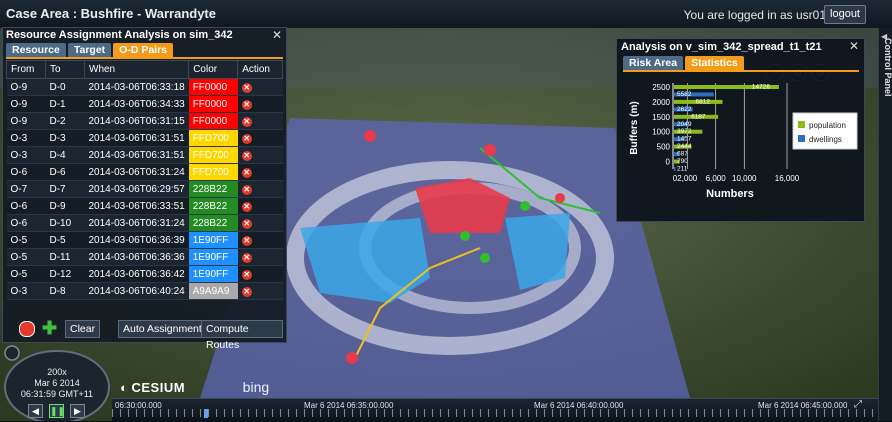 The height and width of the screenshot is (422, 892). Describe the element at coordinates (83, 329) in the screenshot. I see `clear-button: Clear` at that location.